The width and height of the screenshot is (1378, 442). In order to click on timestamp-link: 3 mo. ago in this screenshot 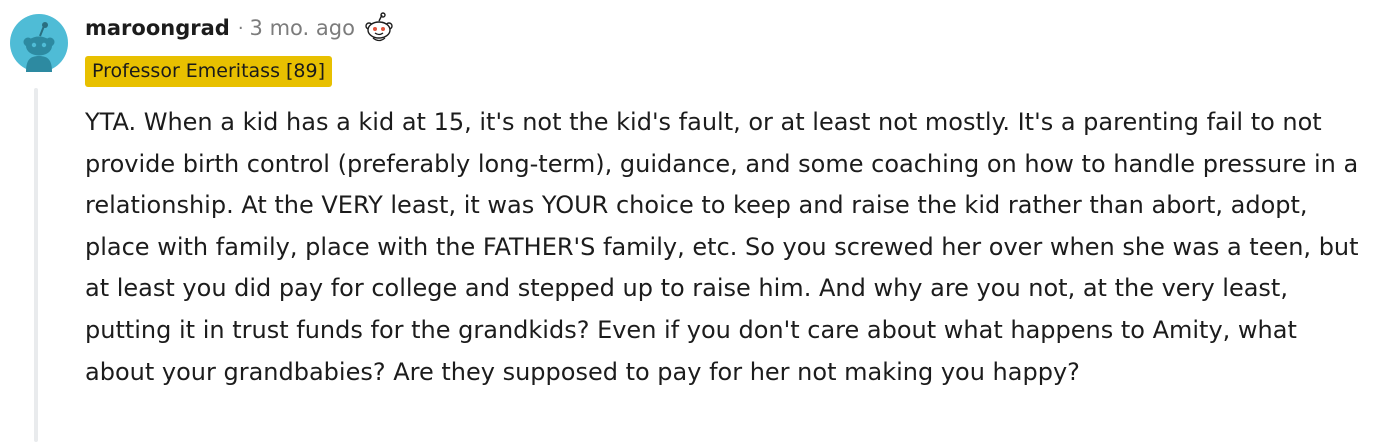, I will do `click(302, 28)`.